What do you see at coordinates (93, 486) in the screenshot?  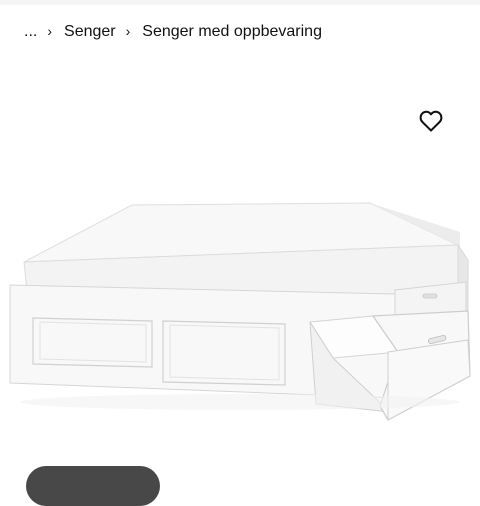 I see `primary-action-button` at bounding box center [93, 486].